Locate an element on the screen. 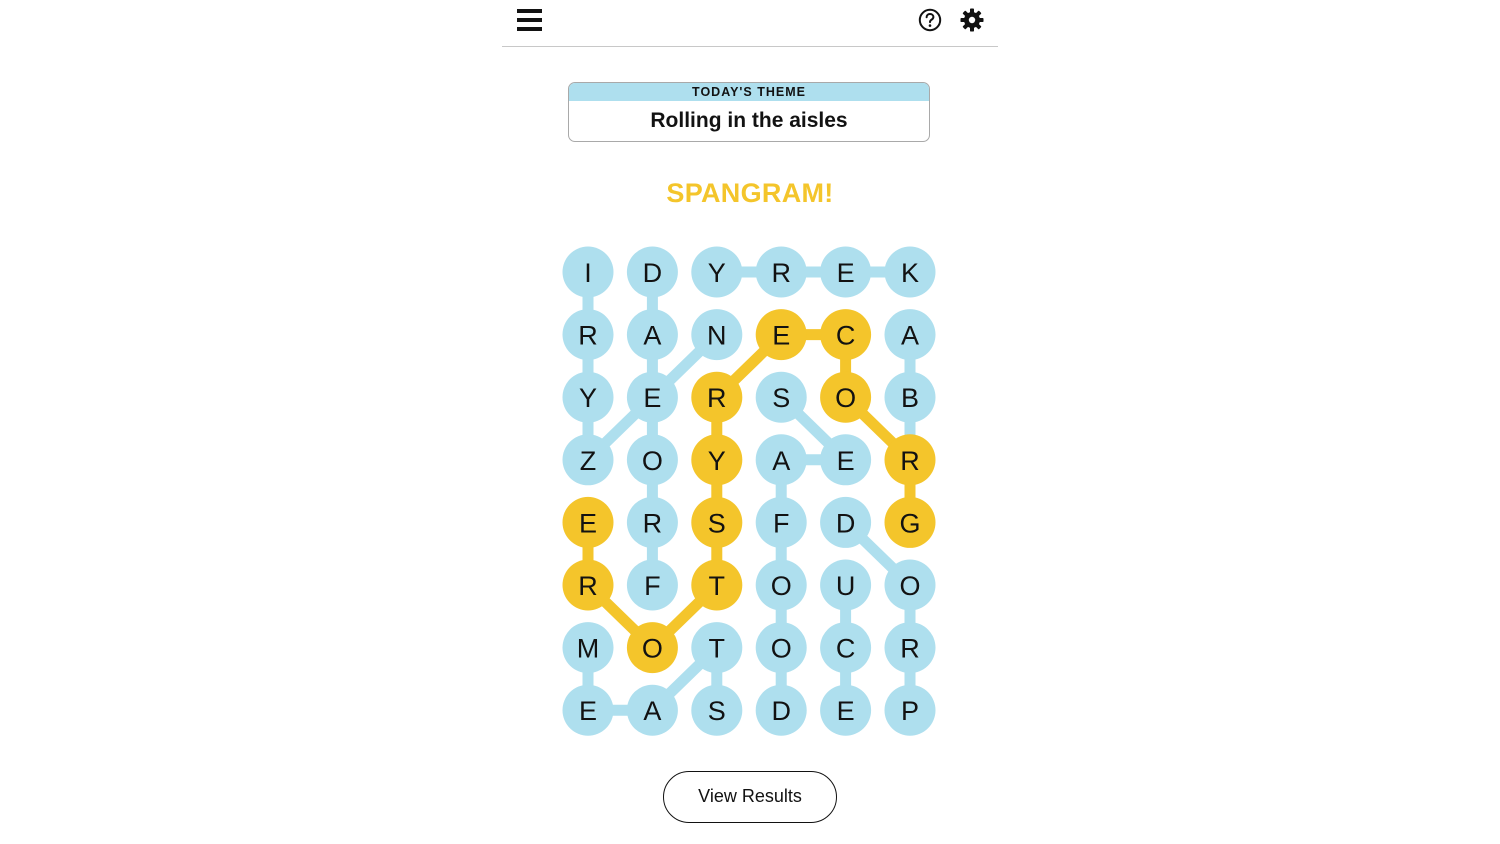  letter-cell-r2c4: O is located at coordinates (846, 397).